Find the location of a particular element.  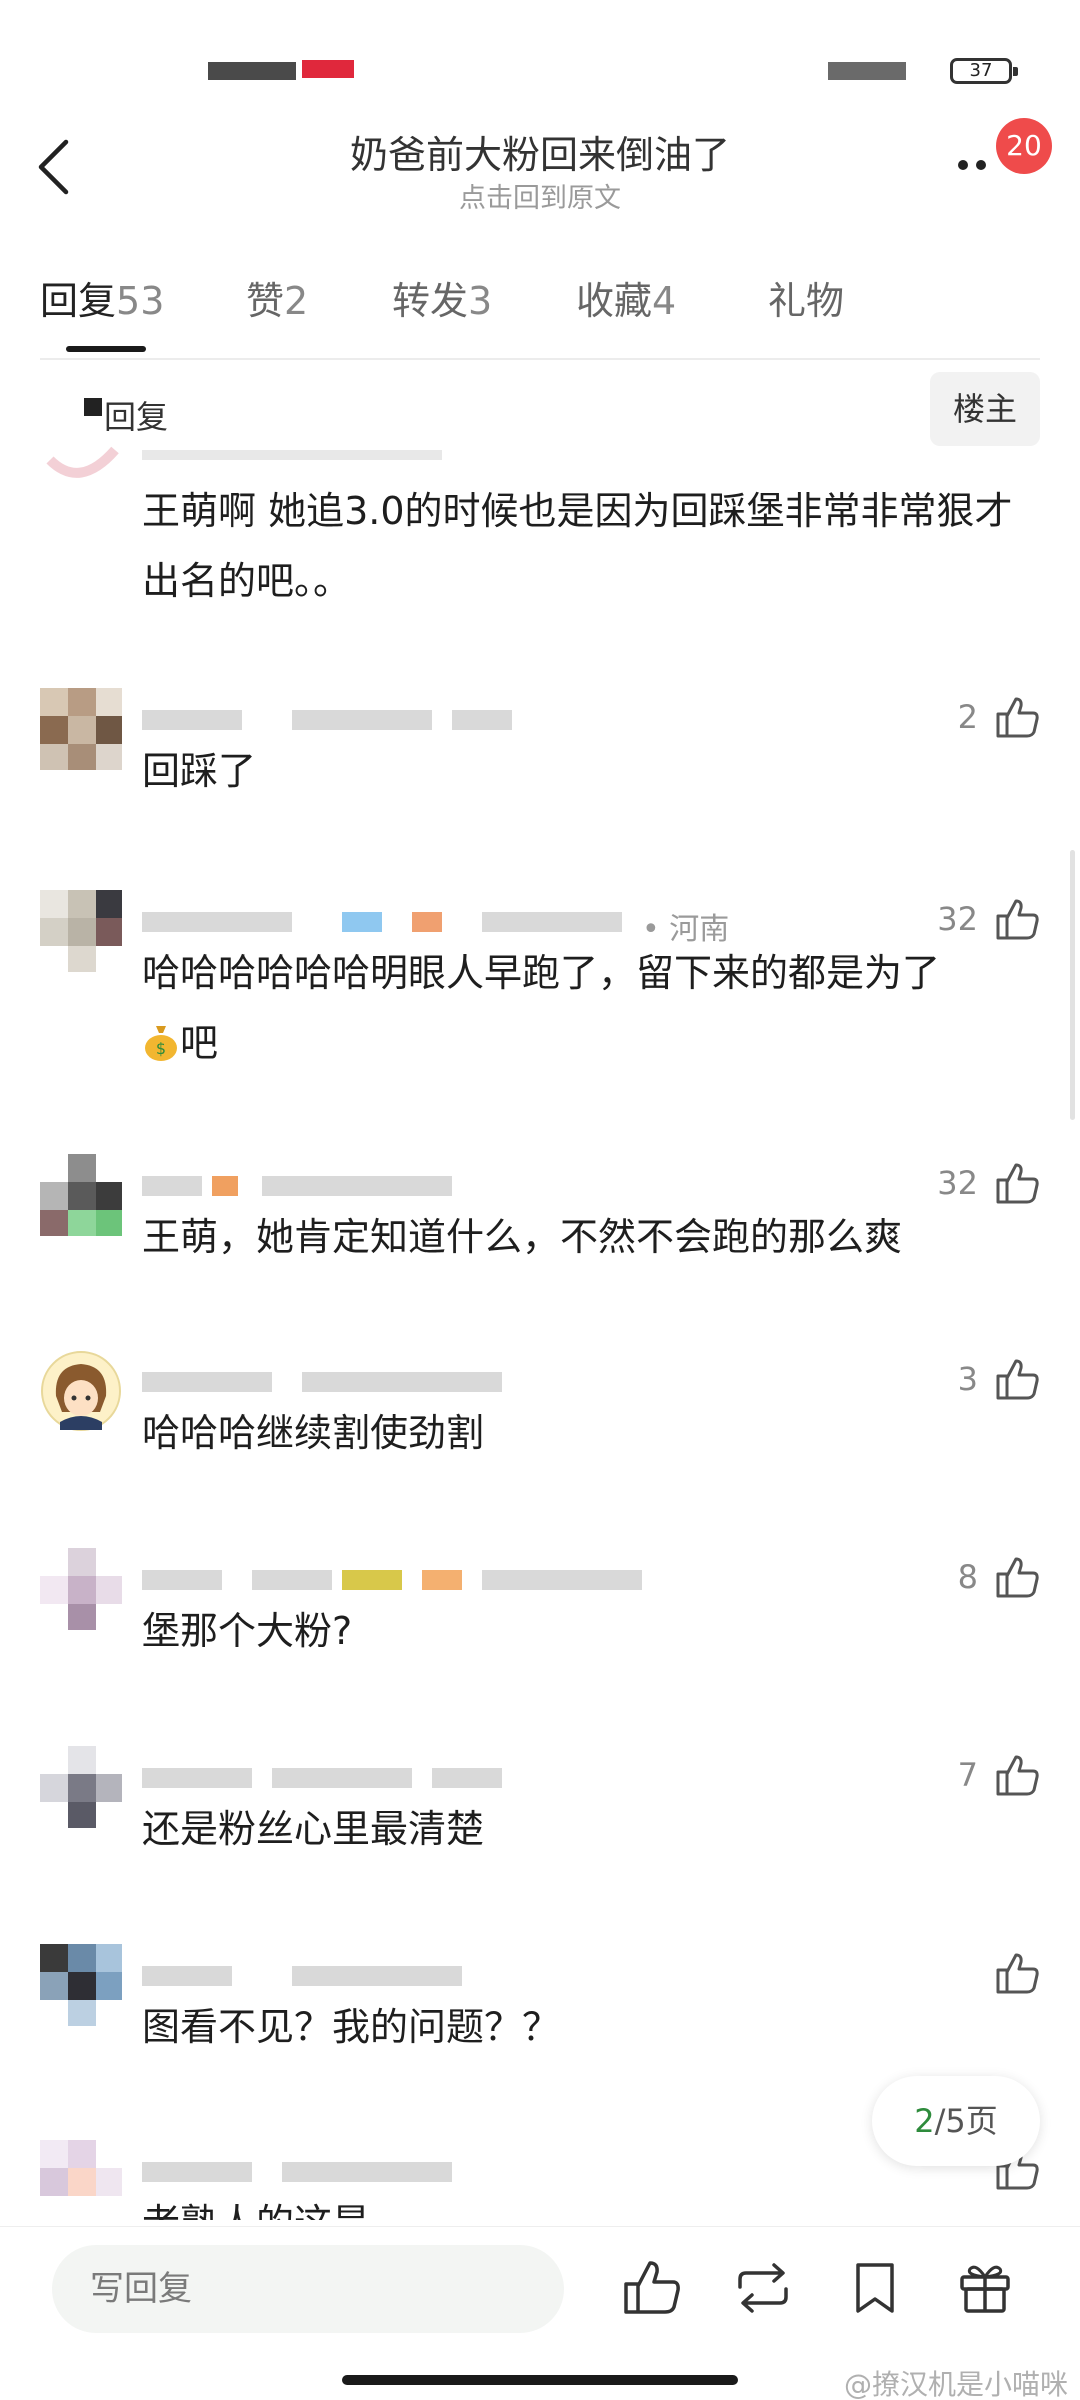

like-icon is located at coordinates (651, 2288).